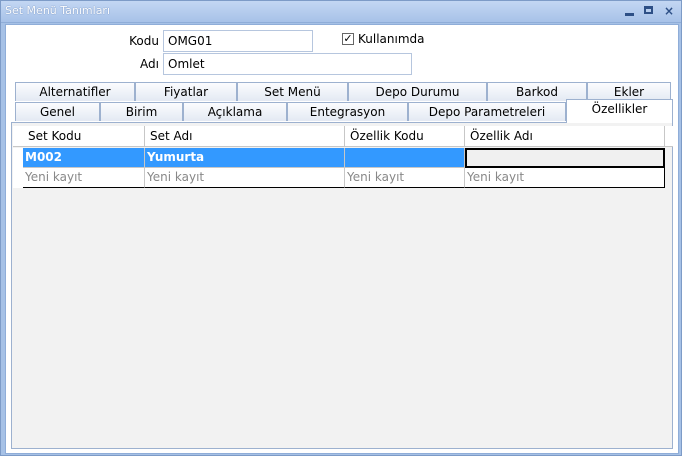  I want to click on column-header-set-kodu: Set Kodu, so click(84, 136).